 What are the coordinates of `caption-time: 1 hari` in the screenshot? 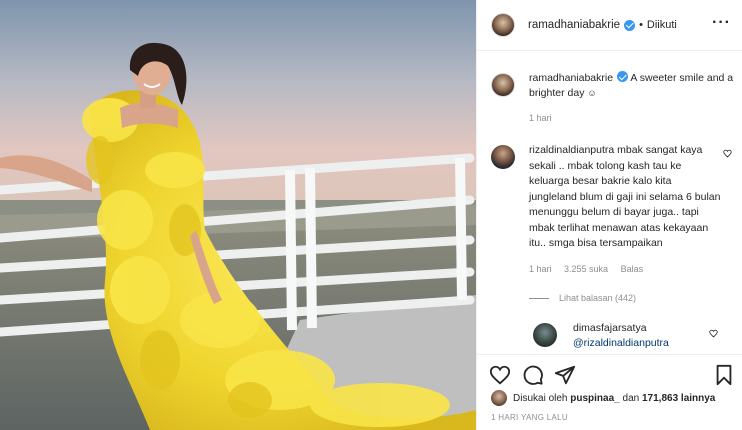 It's located at (540, 118).